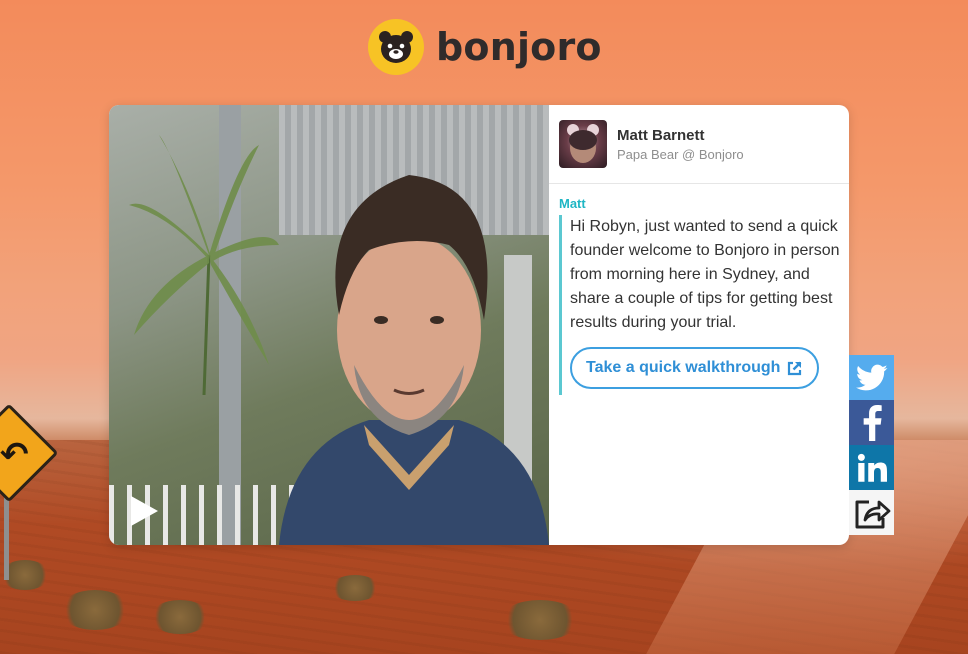  Describe the element at coordinates (661, 135) in the screenshot. I see `sender-name: Matt Barnett` at that location.